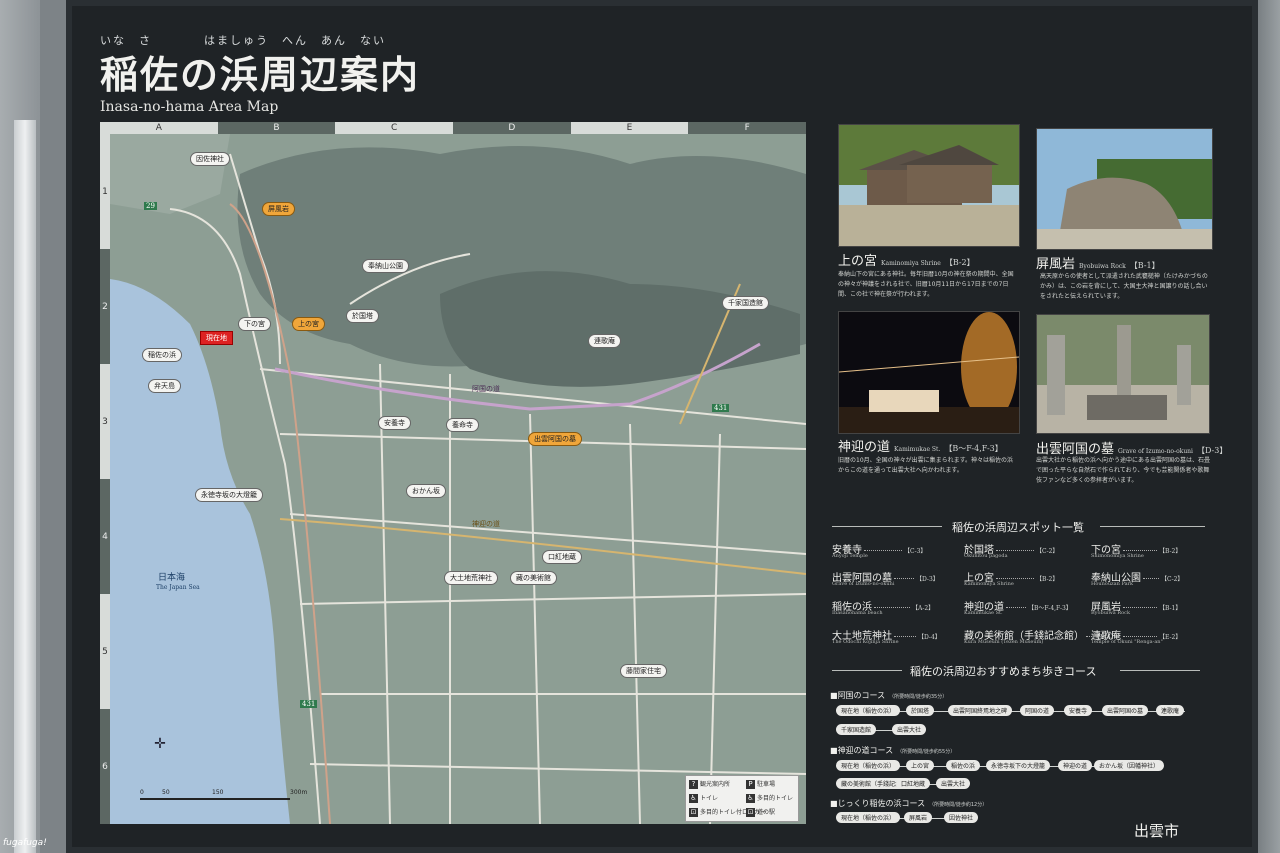  I want to click on legend-item: ♿ 多目的トイレ, so click(770, 798).